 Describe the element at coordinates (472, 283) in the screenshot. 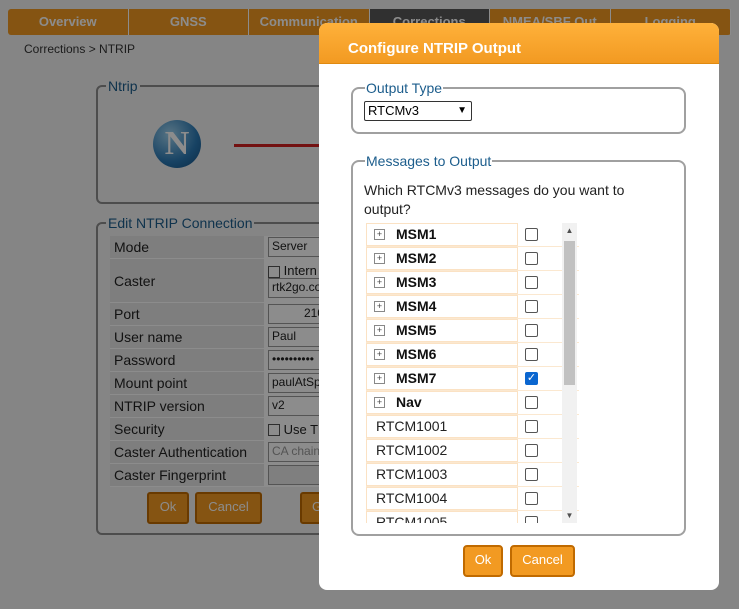

I see `list-item-msm3: + MSM3` at that location.